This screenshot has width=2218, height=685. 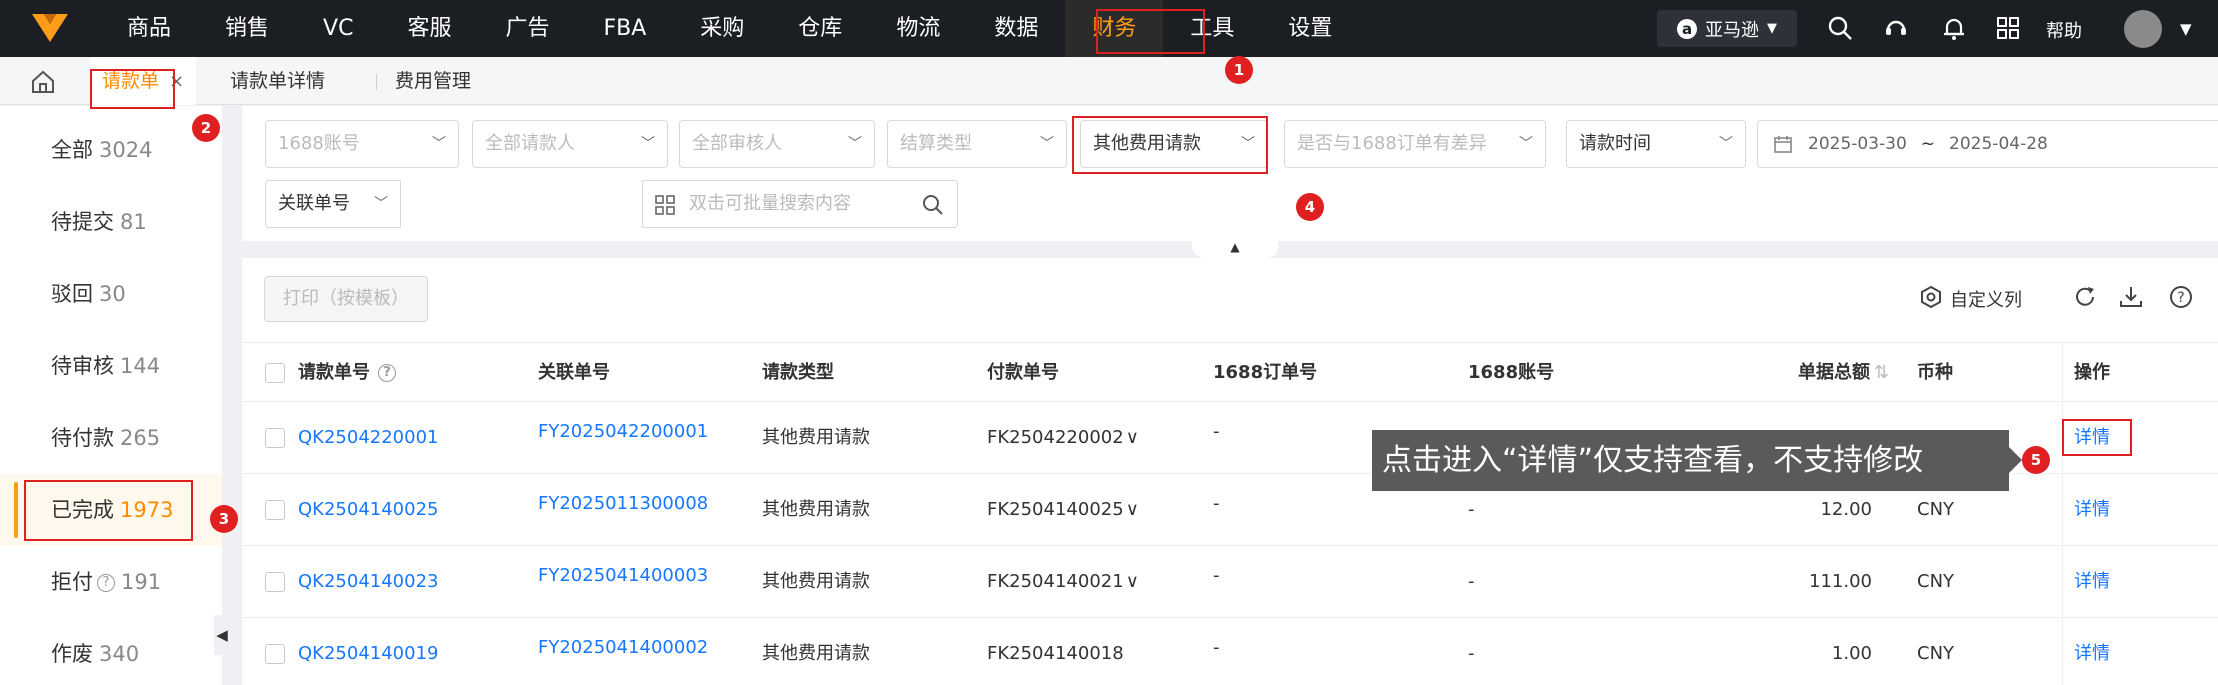 What do you see at coordinates (722, 28) in the screenshot?
I see `nav-item: 采购` at bounding box center [722, 28].